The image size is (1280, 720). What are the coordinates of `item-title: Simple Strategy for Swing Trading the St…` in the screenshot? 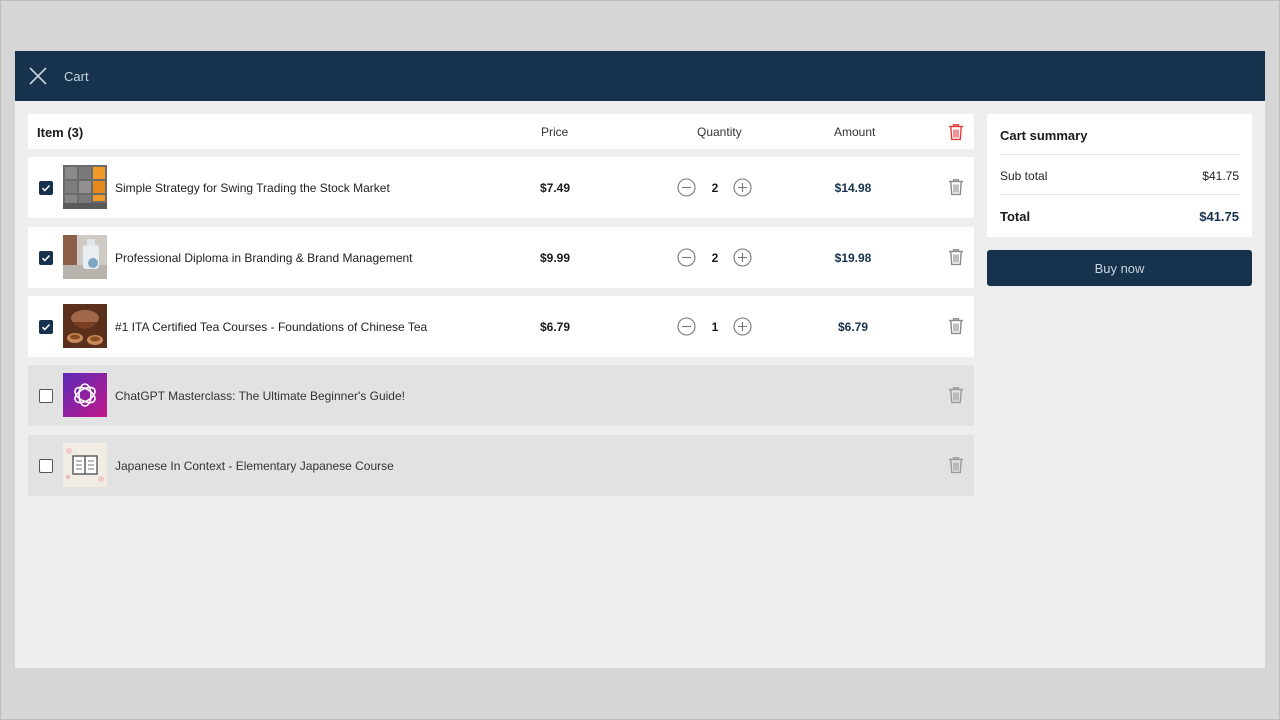 It's located at (252, 188).